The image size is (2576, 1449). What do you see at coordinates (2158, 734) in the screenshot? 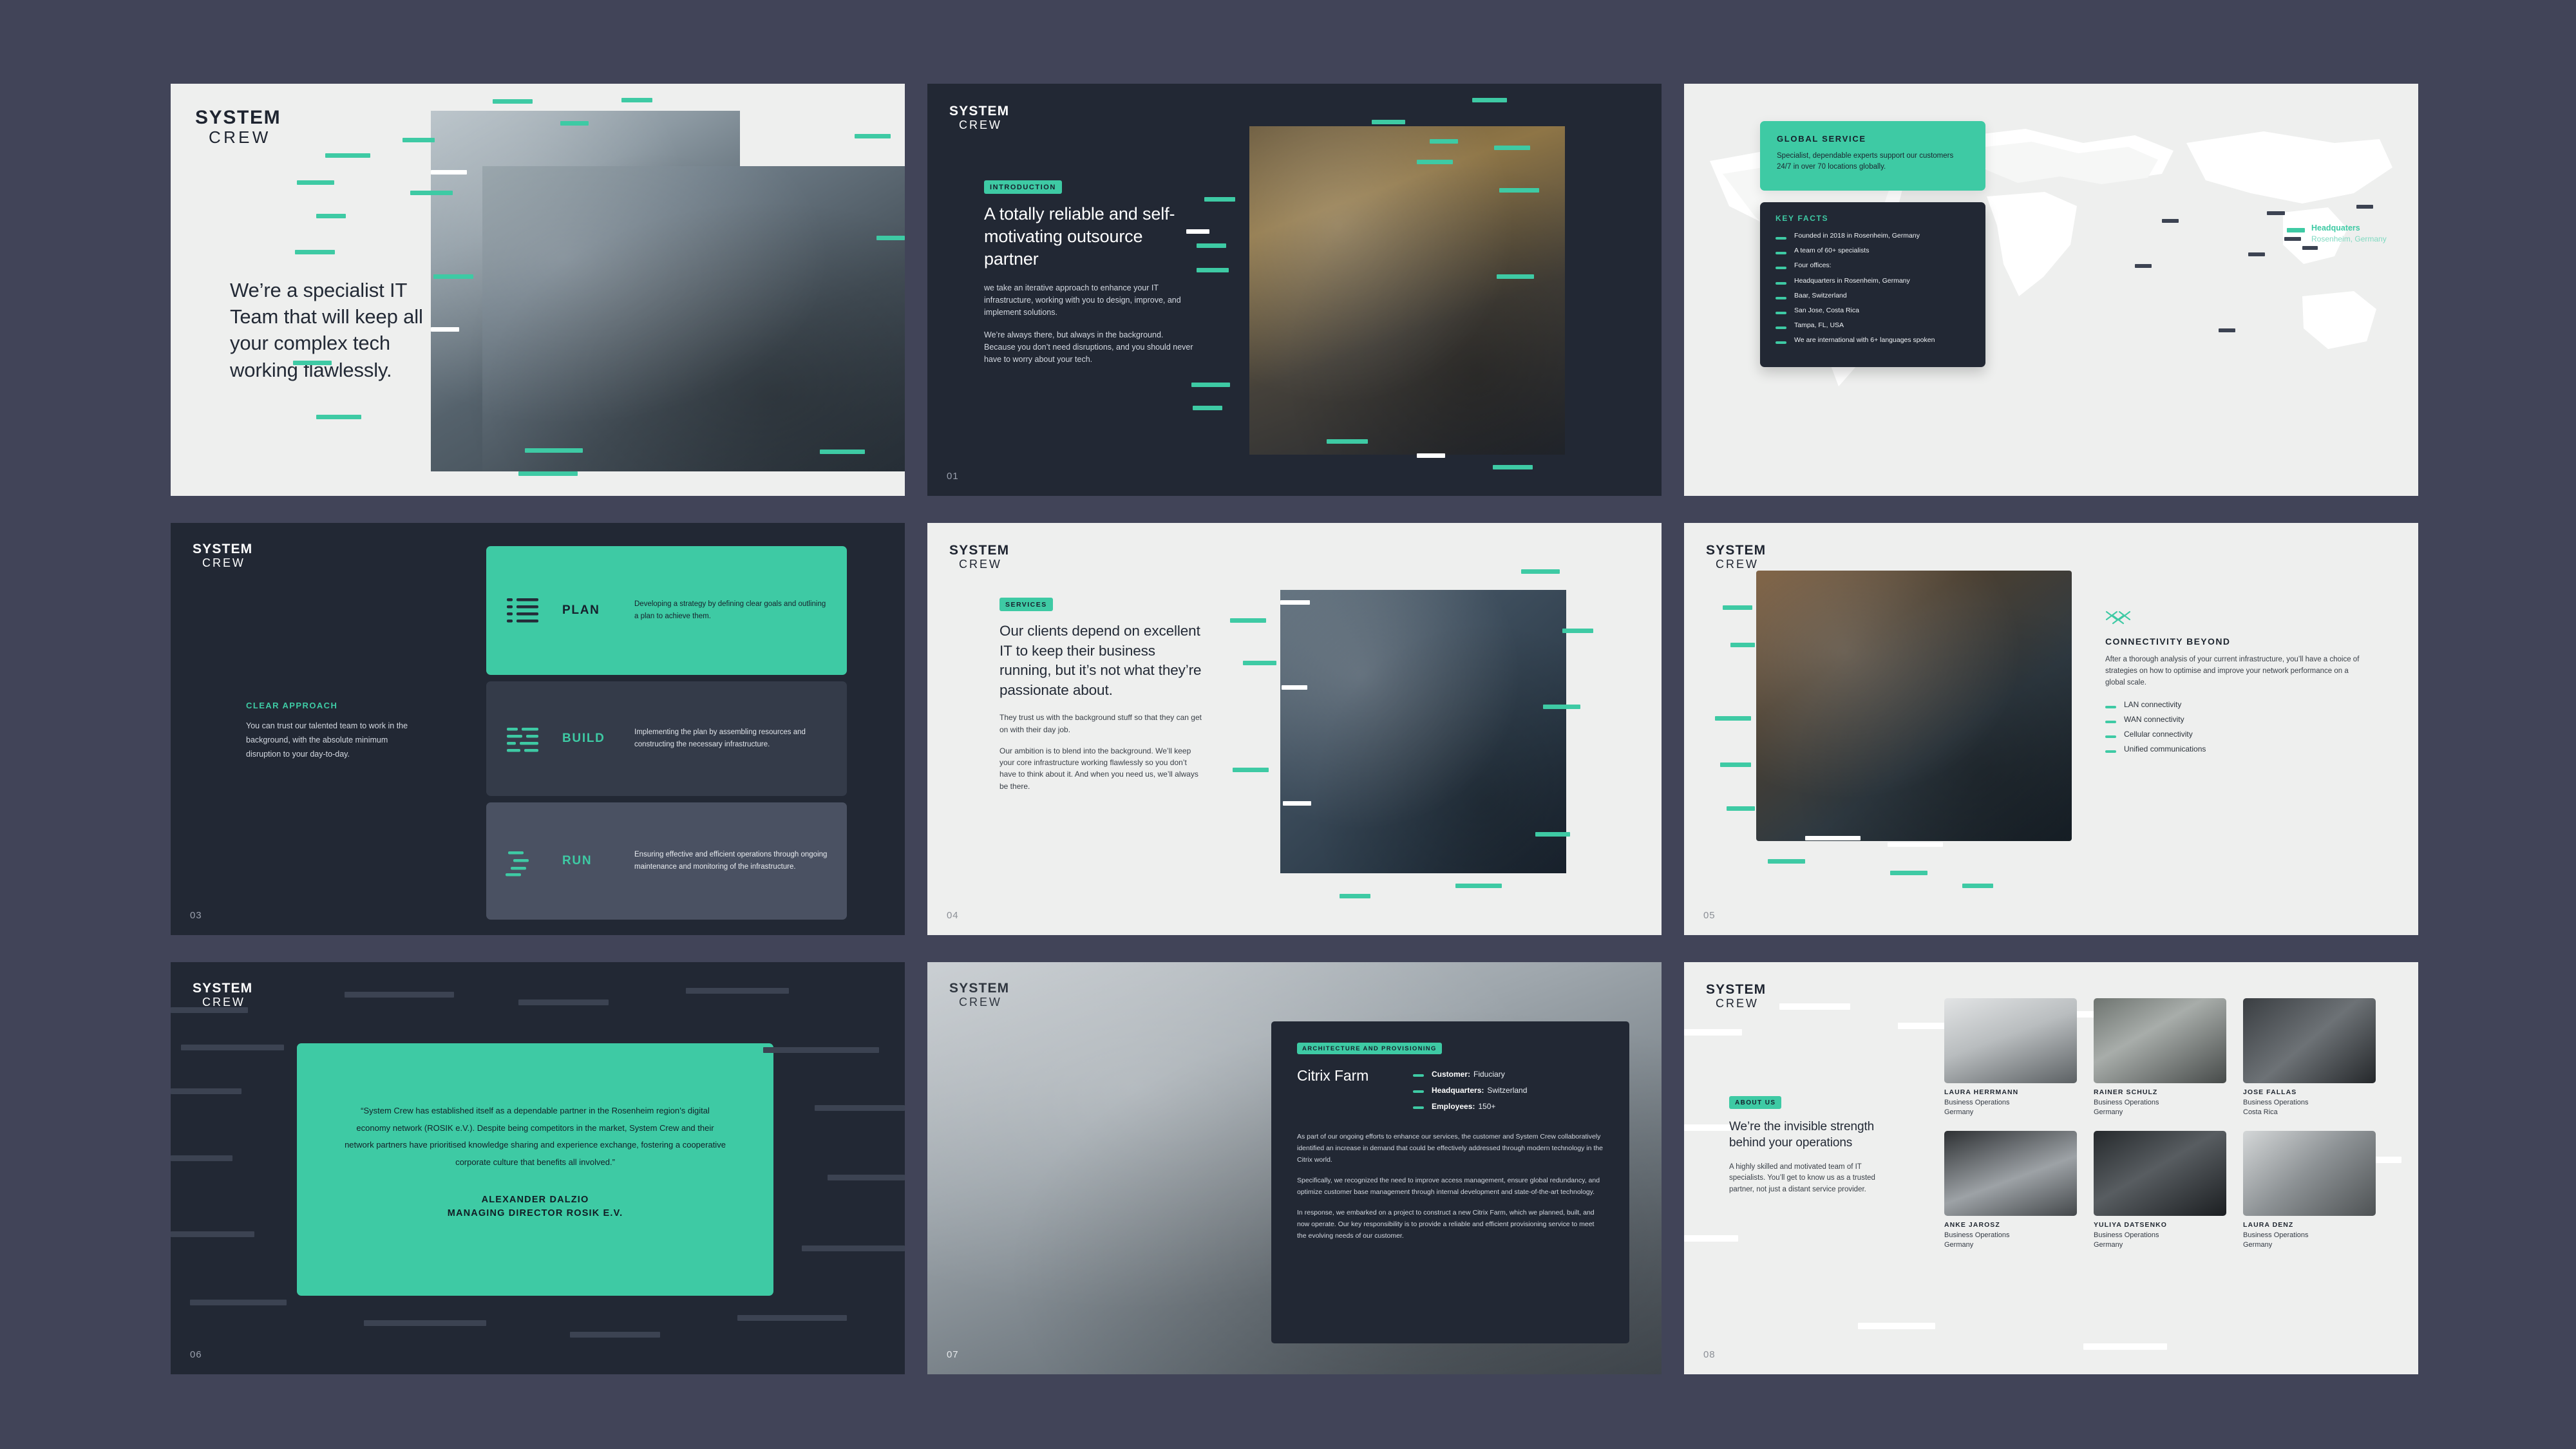
I see `connectivity-item-label: Cellular connectivity` at bounding box center [2158, 734].